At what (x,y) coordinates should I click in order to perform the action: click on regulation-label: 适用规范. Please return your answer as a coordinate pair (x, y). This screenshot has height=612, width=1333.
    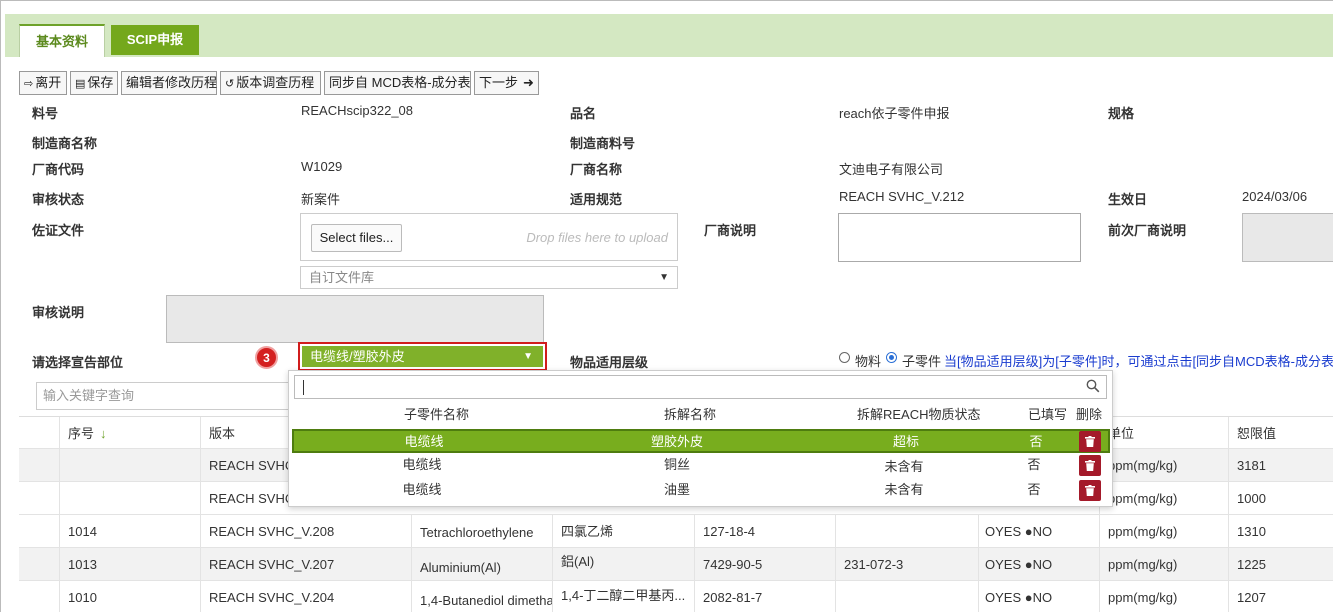
    Looking at the image, I should click on (596, 199).